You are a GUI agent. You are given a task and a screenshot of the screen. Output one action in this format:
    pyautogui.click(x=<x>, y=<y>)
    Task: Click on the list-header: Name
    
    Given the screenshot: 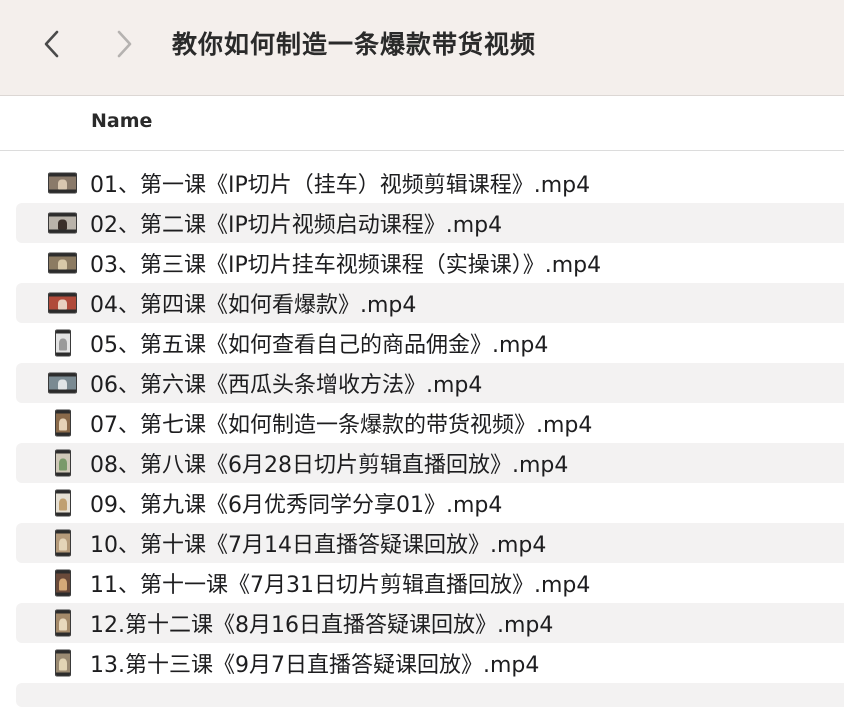 What is the action you would take?
    pyautogui.click(x=422, y=124)
    